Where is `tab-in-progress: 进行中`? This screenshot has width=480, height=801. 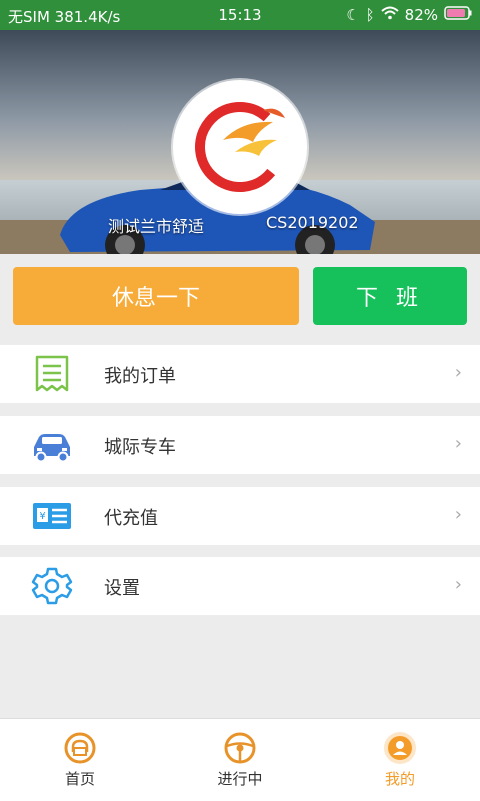 tab-in-progress: 进行中 is located at coordinates (240, 760).